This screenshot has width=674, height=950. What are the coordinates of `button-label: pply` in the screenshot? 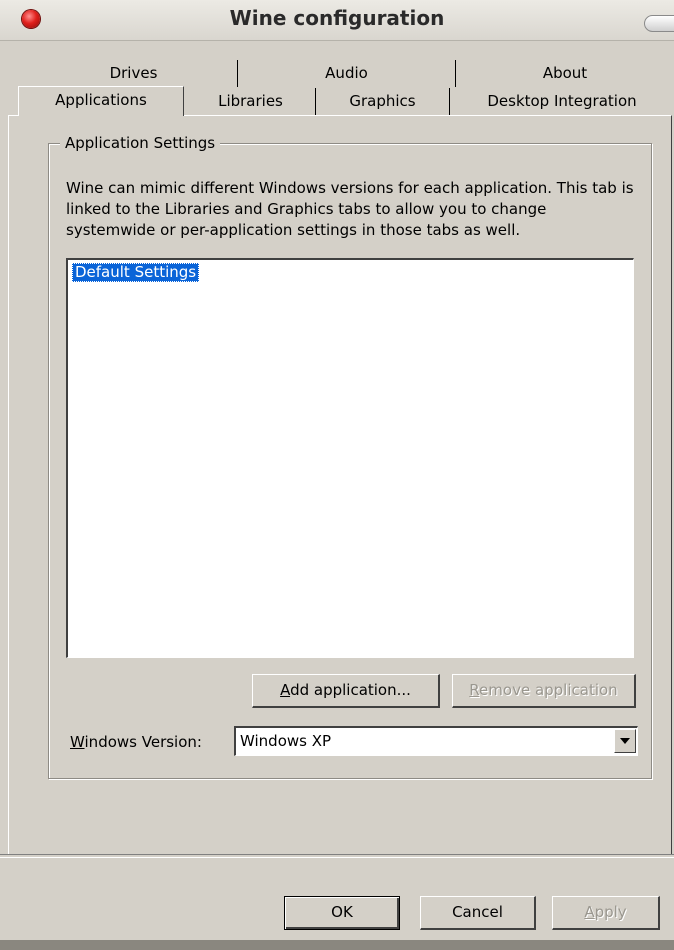 It's located at (610, 912).